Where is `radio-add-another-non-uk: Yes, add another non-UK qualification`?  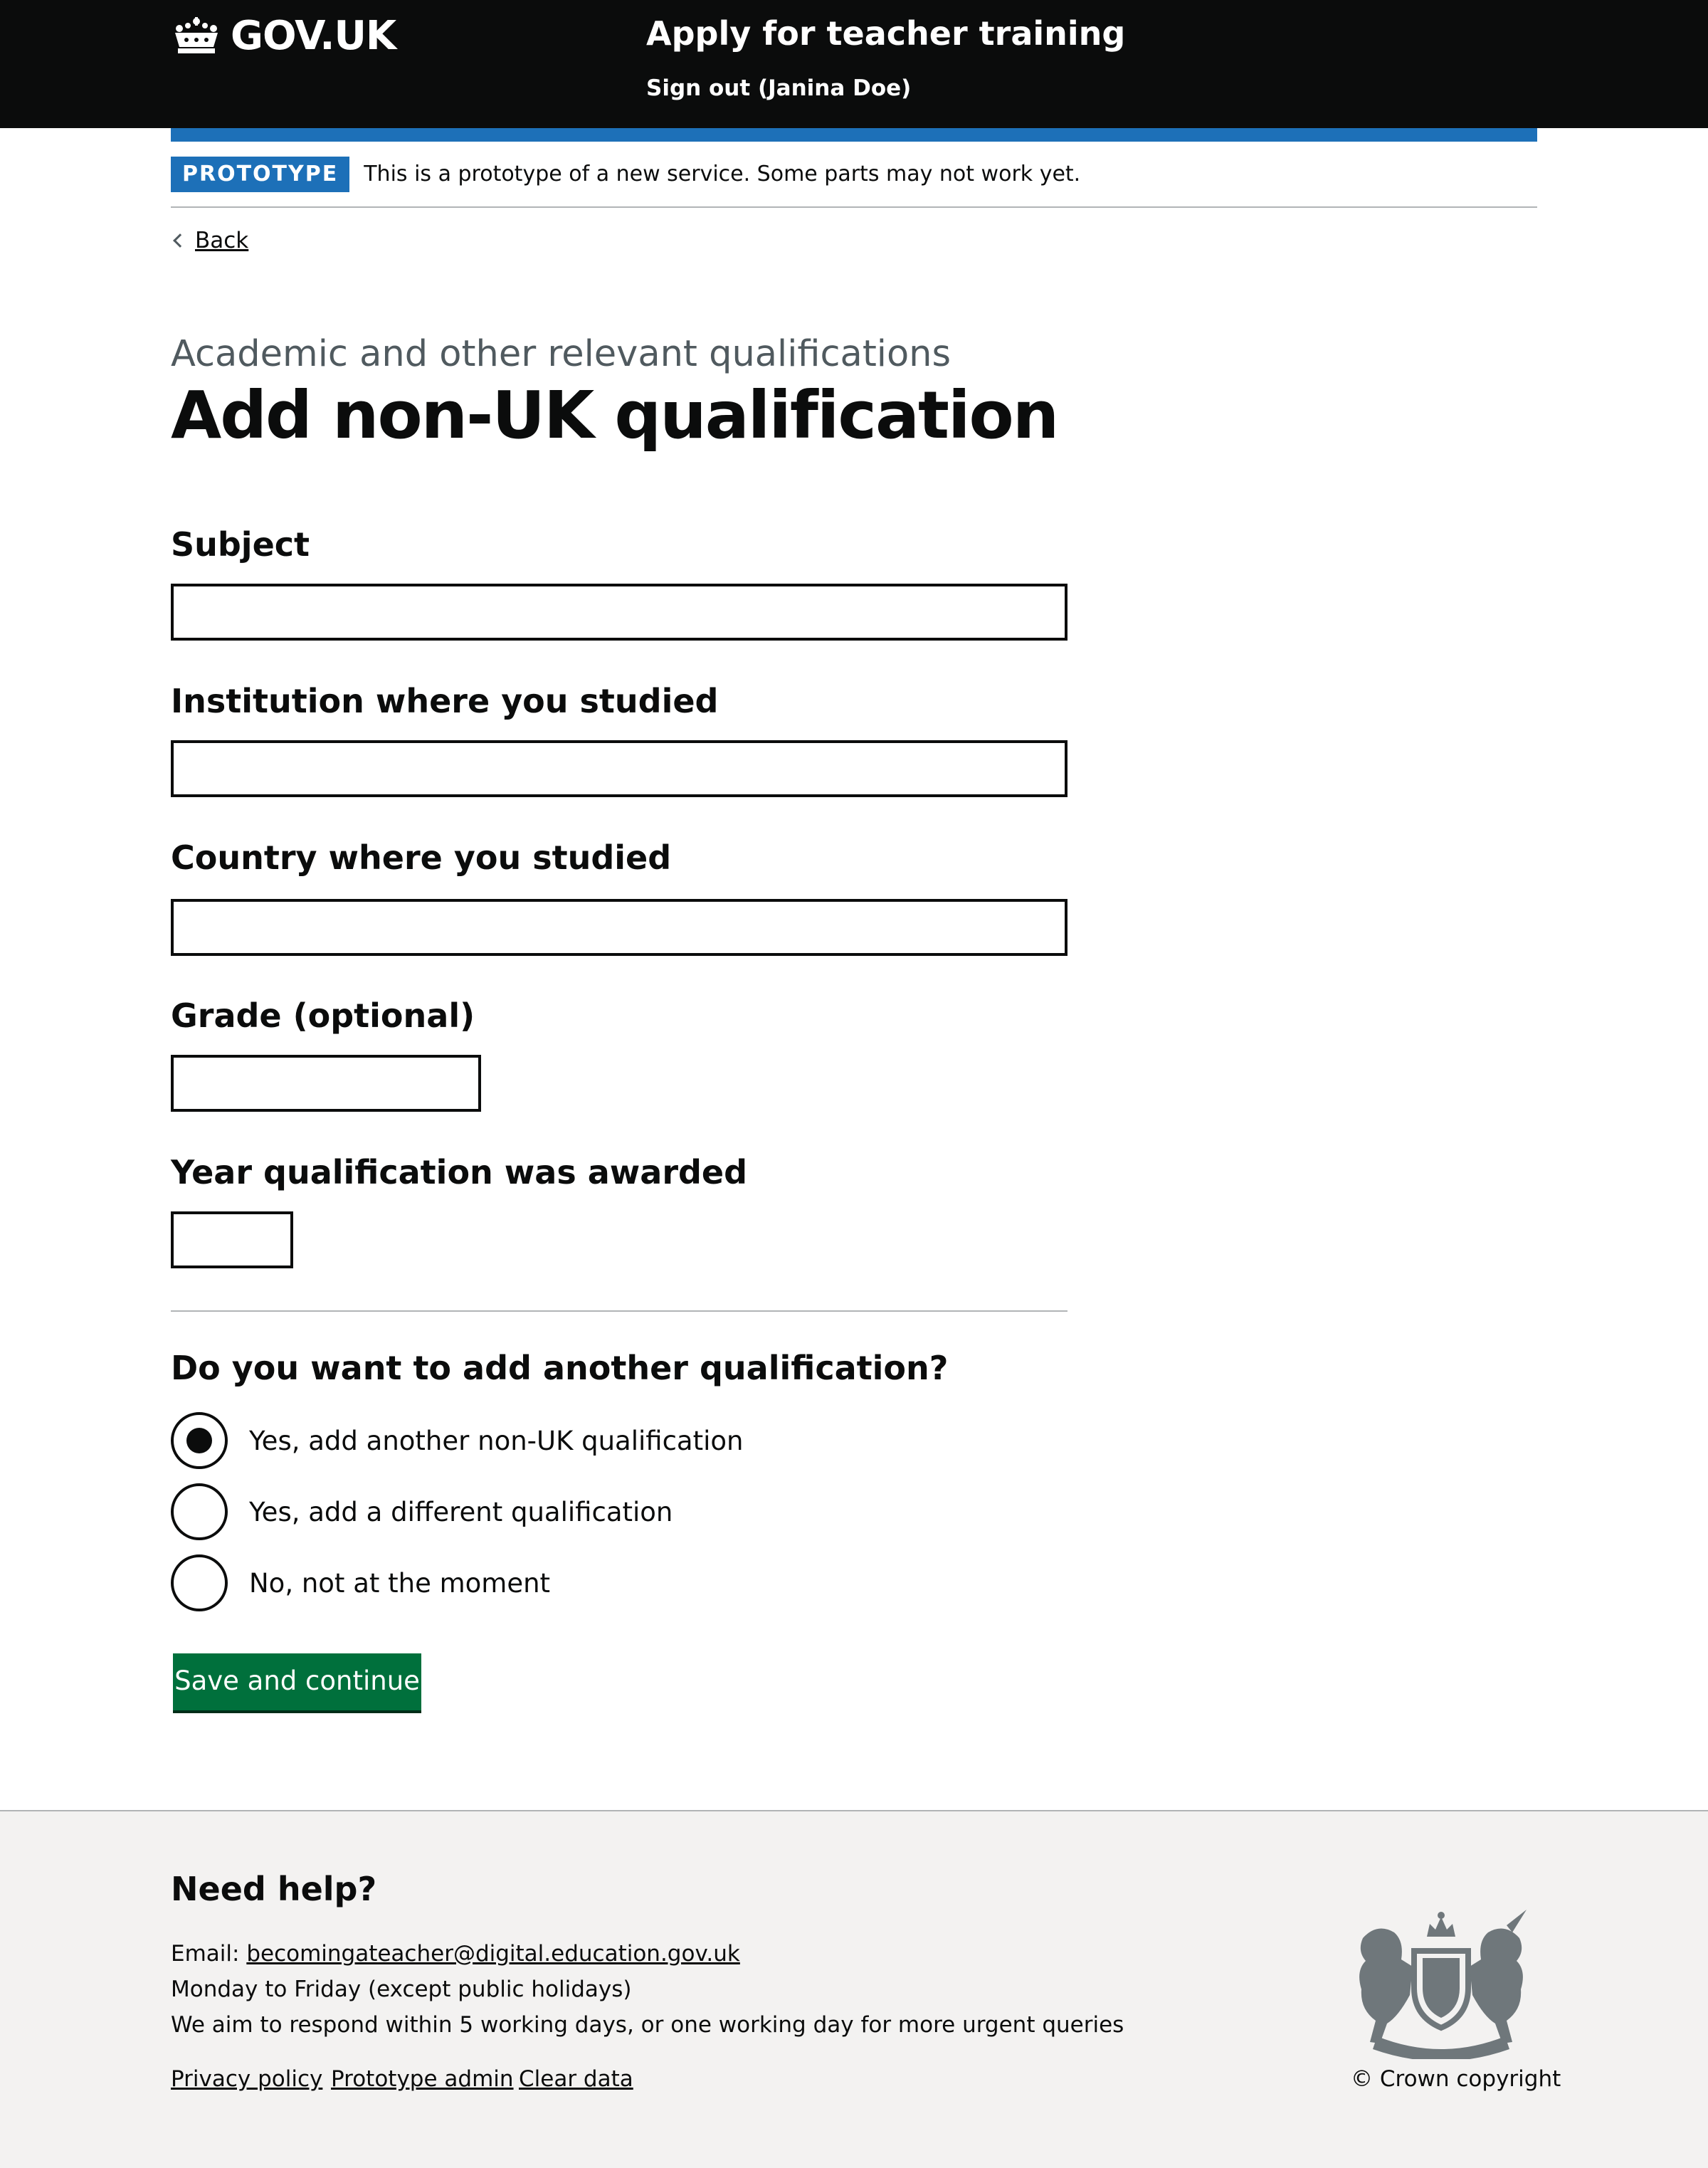
radio-add-another-non-uk: Yes, add another non-UK qualification is located at coordinates (457, 1440).